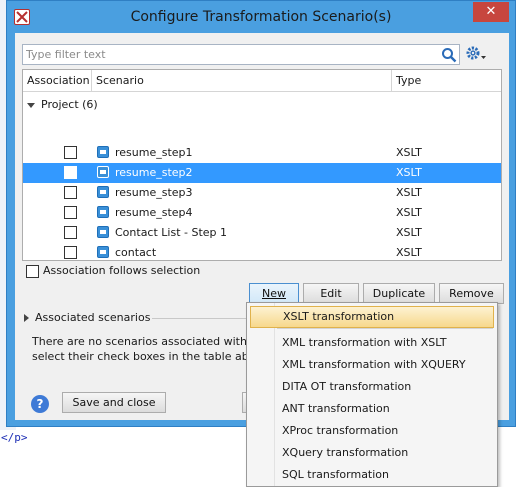  Describe the element at coordinates (93, 317) in the screenshot. I see `associated-scenarios-label: Associated scenarios` at that location.